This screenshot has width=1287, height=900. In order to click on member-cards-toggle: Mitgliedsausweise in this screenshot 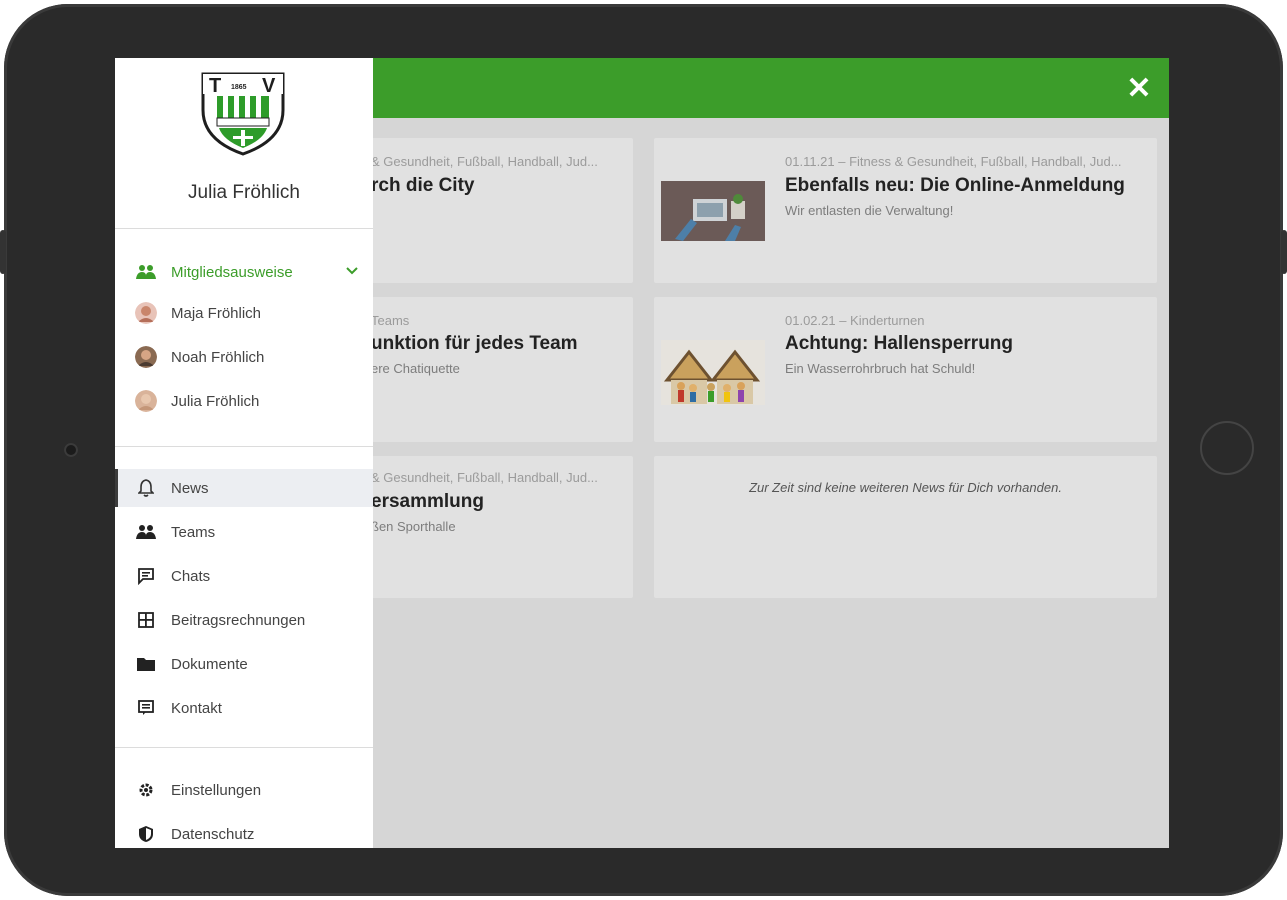, I will do `click(244, 272)`.